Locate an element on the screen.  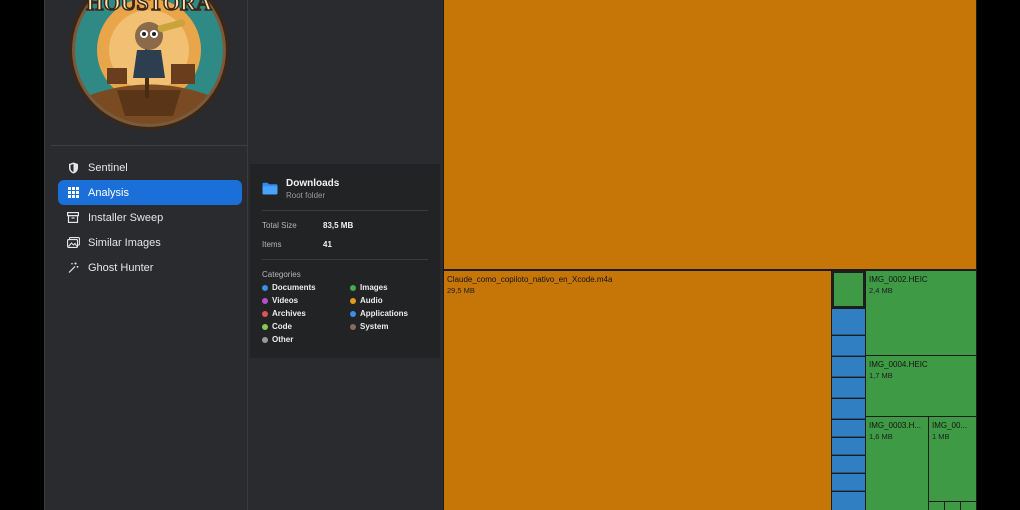
sidebar-item-label: Sentinel is located at coordinates (108, 167).